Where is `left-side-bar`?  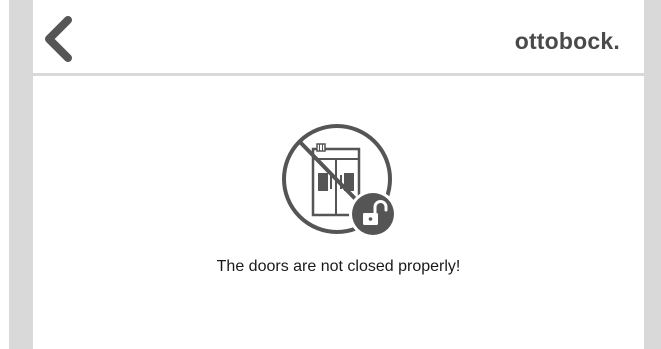 left-side-bar is located at coordinates (21, 174).